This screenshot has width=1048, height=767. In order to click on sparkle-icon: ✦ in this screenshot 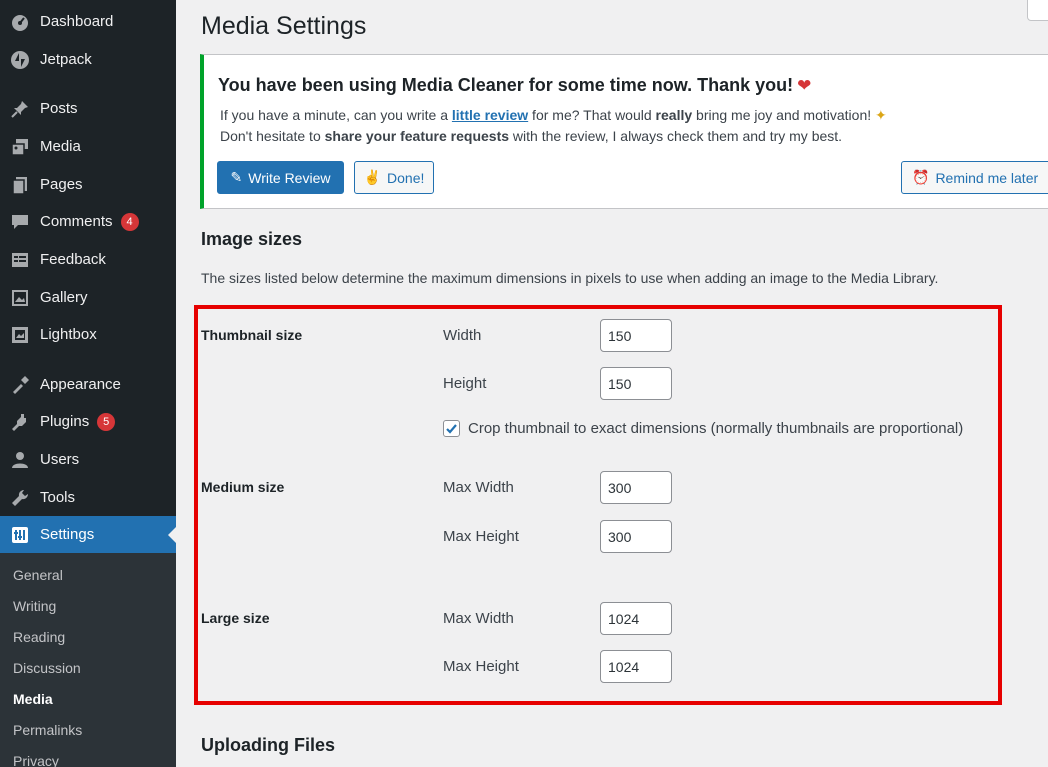, I will do `click(881, 115)`.